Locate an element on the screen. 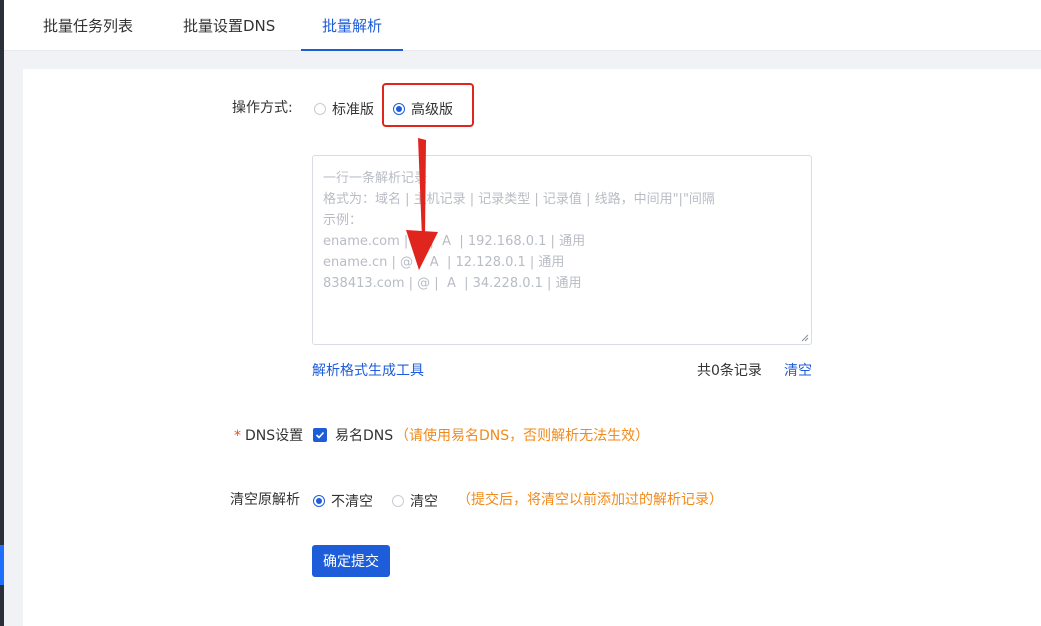 The height and width of the screenshot is (626, 1041). annotation-highlight-box is located at coordinates (428, 105).